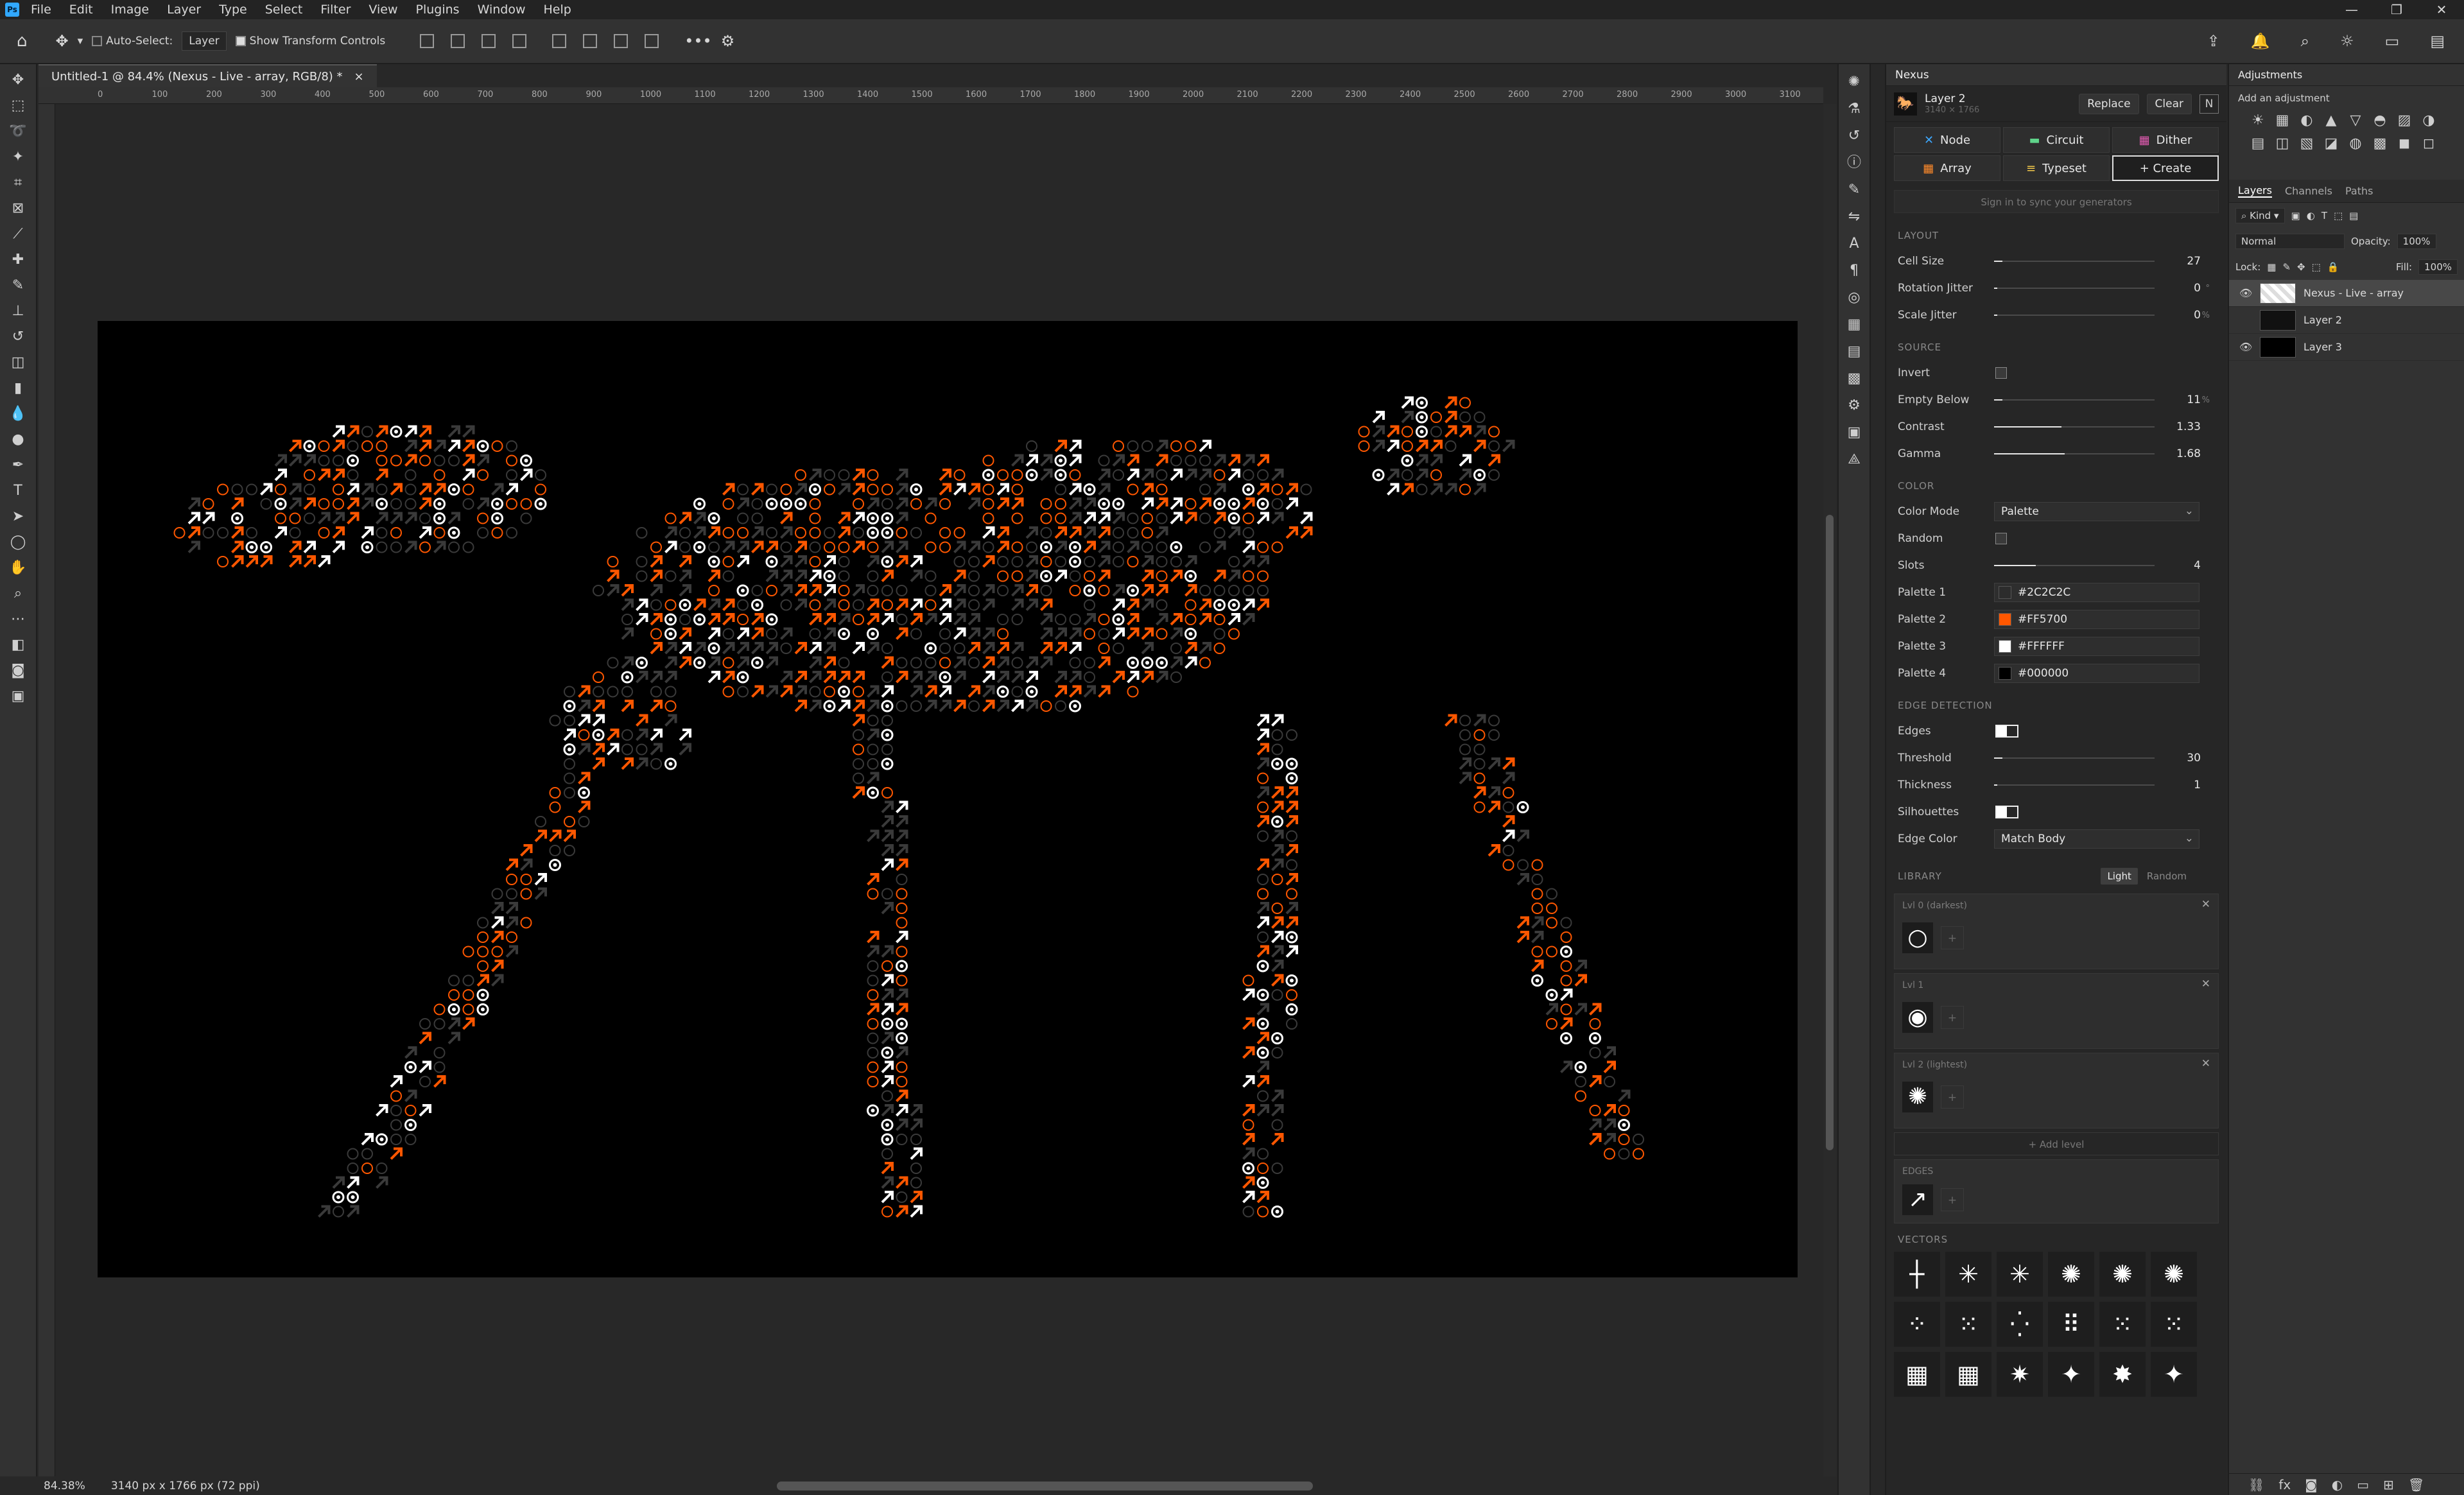 The height and width of the screenshot is (1495, 2464). What do you see at coordinates (438, 10) in the screenshot?
I see `menu-plugins: Plugins` at bounding box center [438, 10].